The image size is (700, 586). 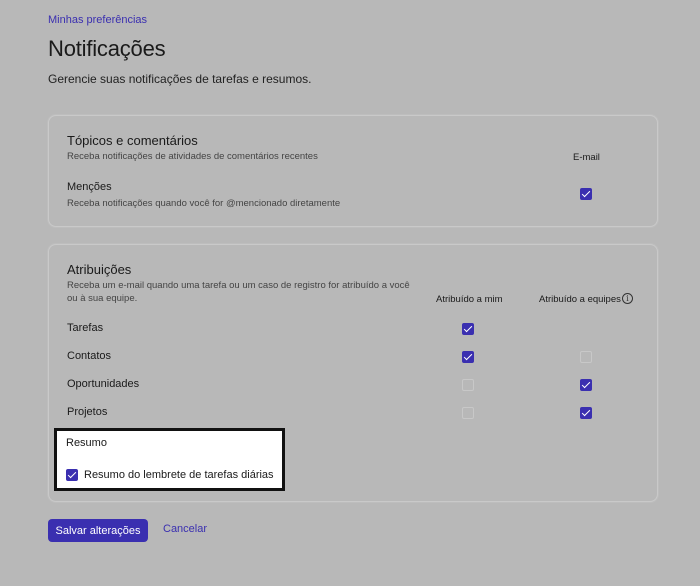 What do you see at coordinates (85, 328) in the screenshot?
I see `row-label-tasks: Tarefas` at bounding box center [85, 328].